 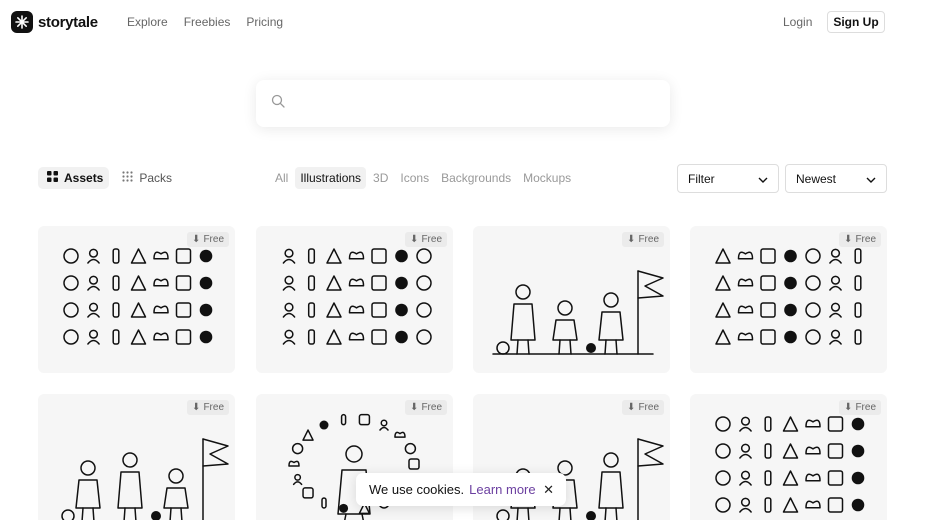 I want to click on nav-pricing: Pricing, so click(x=264, y=22).